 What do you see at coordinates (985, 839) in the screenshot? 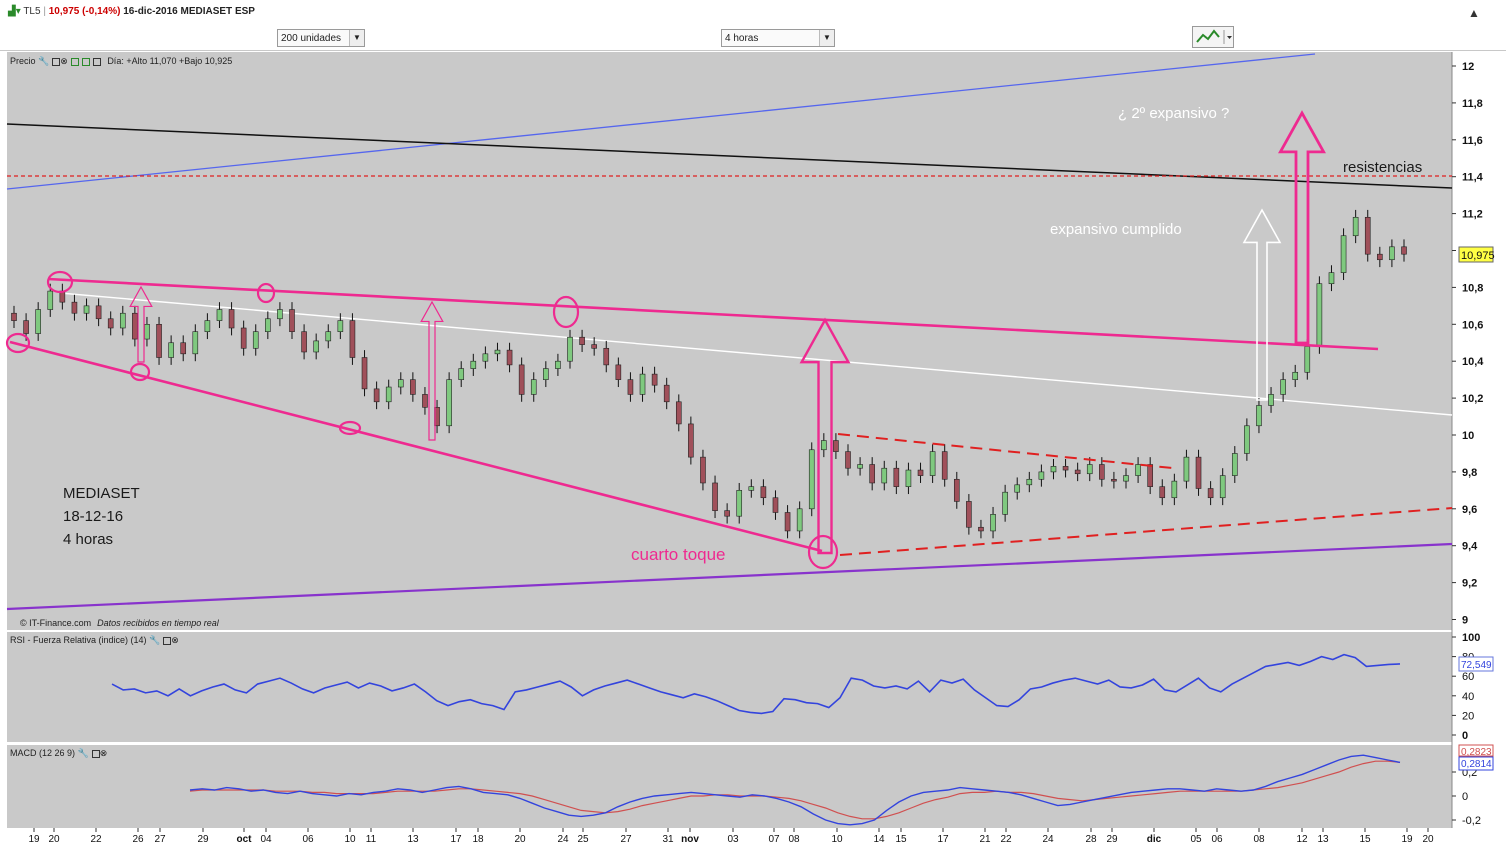
I see `time-tick-label: 21` at bounding box center [985, 839].